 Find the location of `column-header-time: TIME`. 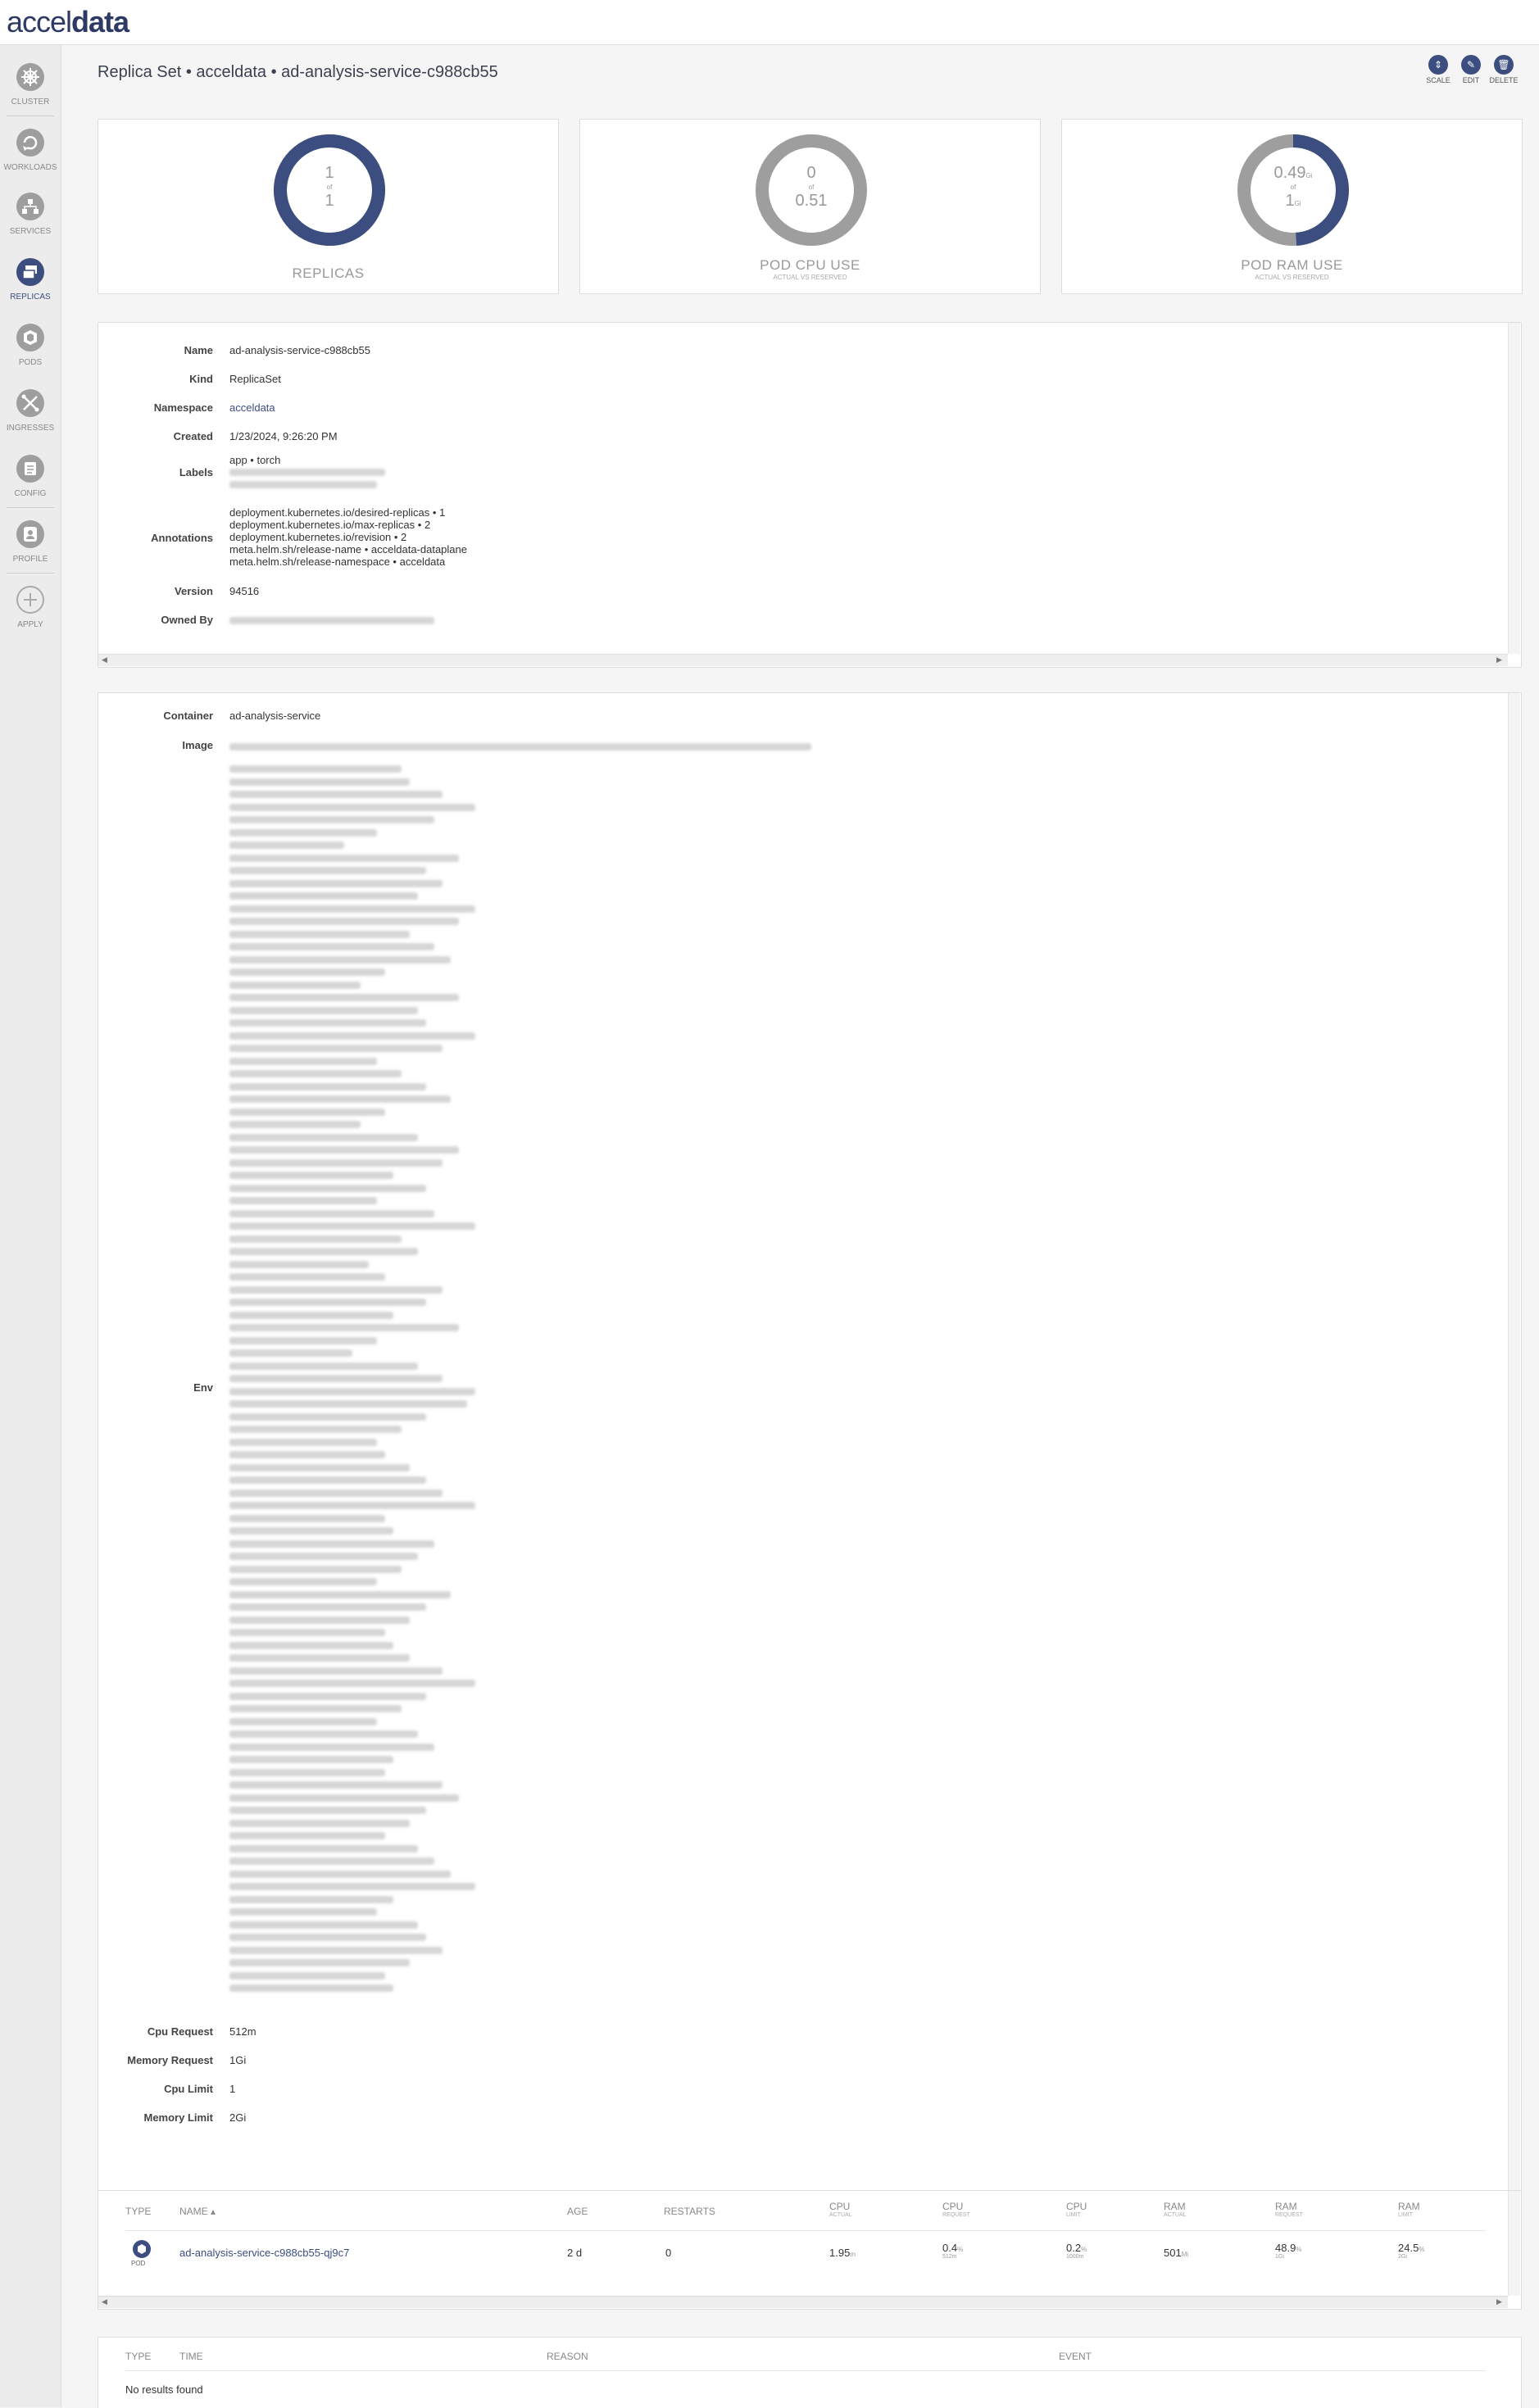

column-header-time: TIME is located at coordinates (191, 2356).